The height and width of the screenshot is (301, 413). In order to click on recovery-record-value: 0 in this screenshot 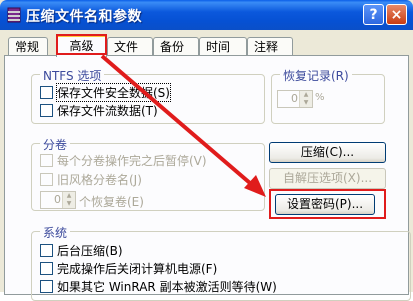, I will do `click(294, 98)`.